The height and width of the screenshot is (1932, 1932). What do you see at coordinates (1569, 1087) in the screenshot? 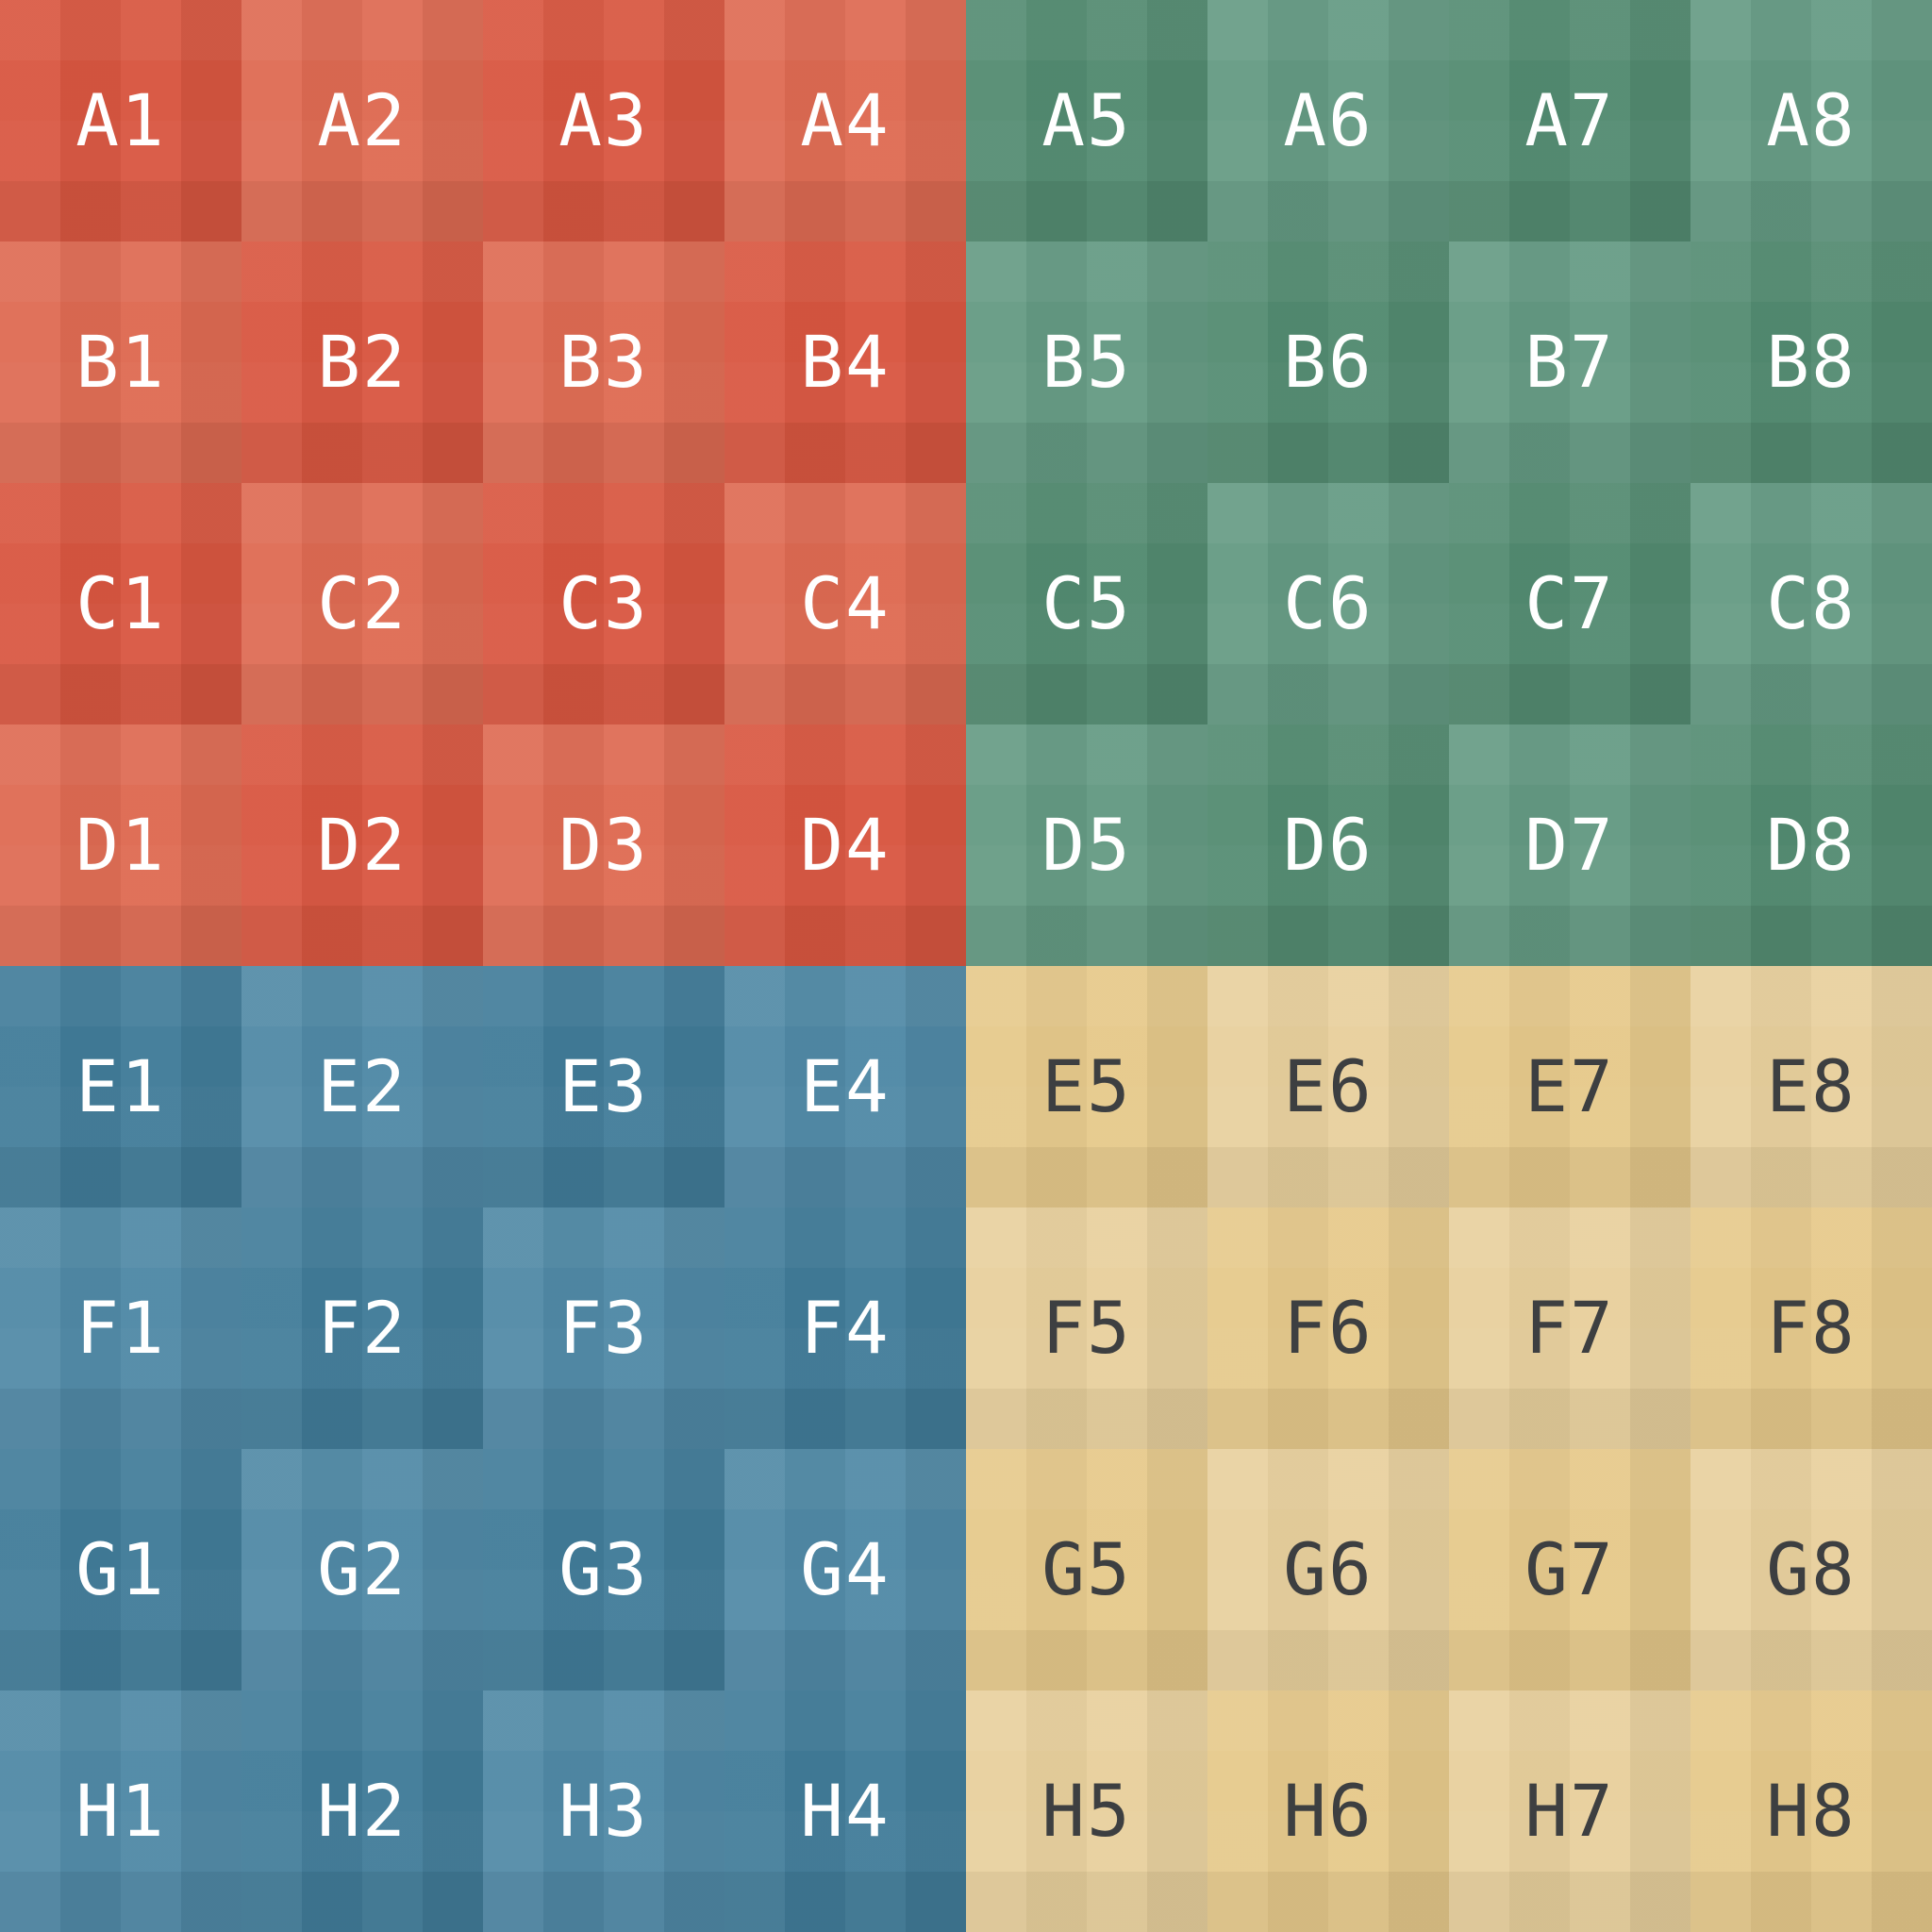
I see `grid-cell: E7` at bounding box center [1569, 1087].